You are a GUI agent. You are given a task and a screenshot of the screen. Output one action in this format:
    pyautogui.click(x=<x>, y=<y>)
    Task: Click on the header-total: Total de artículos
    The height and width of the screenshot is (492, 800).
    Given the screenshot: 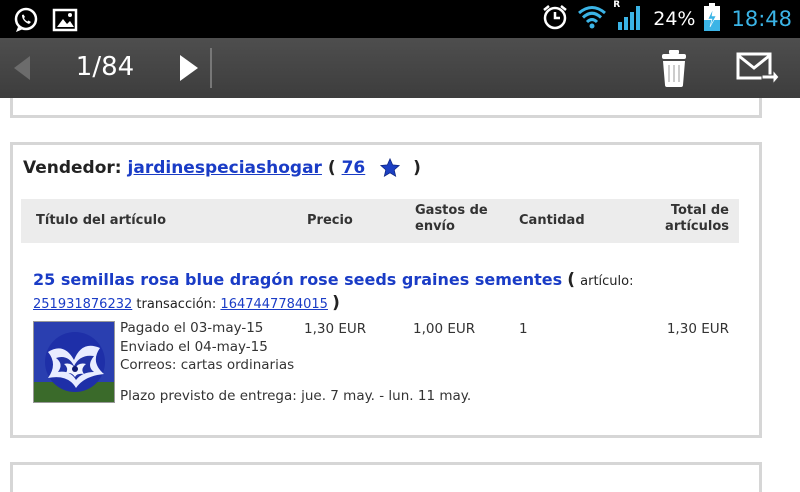 What is the action you would take?
    pyautogui.click(x=684, y=219)
    